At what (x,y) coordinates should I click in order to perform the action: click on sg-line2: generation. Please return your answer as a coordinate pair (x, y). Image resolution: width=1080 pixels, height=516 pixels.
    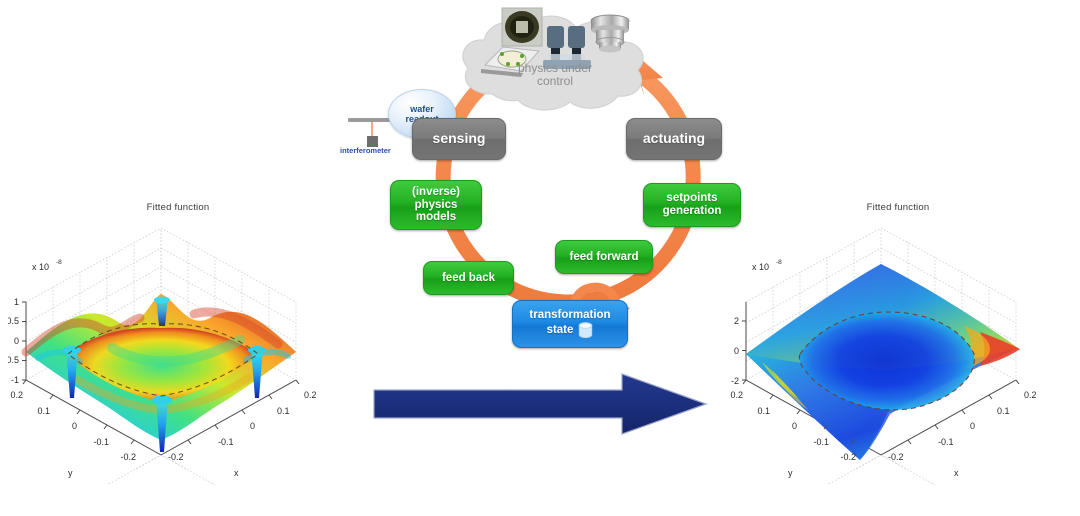
    Looking at the image, I should click on (692, 211).